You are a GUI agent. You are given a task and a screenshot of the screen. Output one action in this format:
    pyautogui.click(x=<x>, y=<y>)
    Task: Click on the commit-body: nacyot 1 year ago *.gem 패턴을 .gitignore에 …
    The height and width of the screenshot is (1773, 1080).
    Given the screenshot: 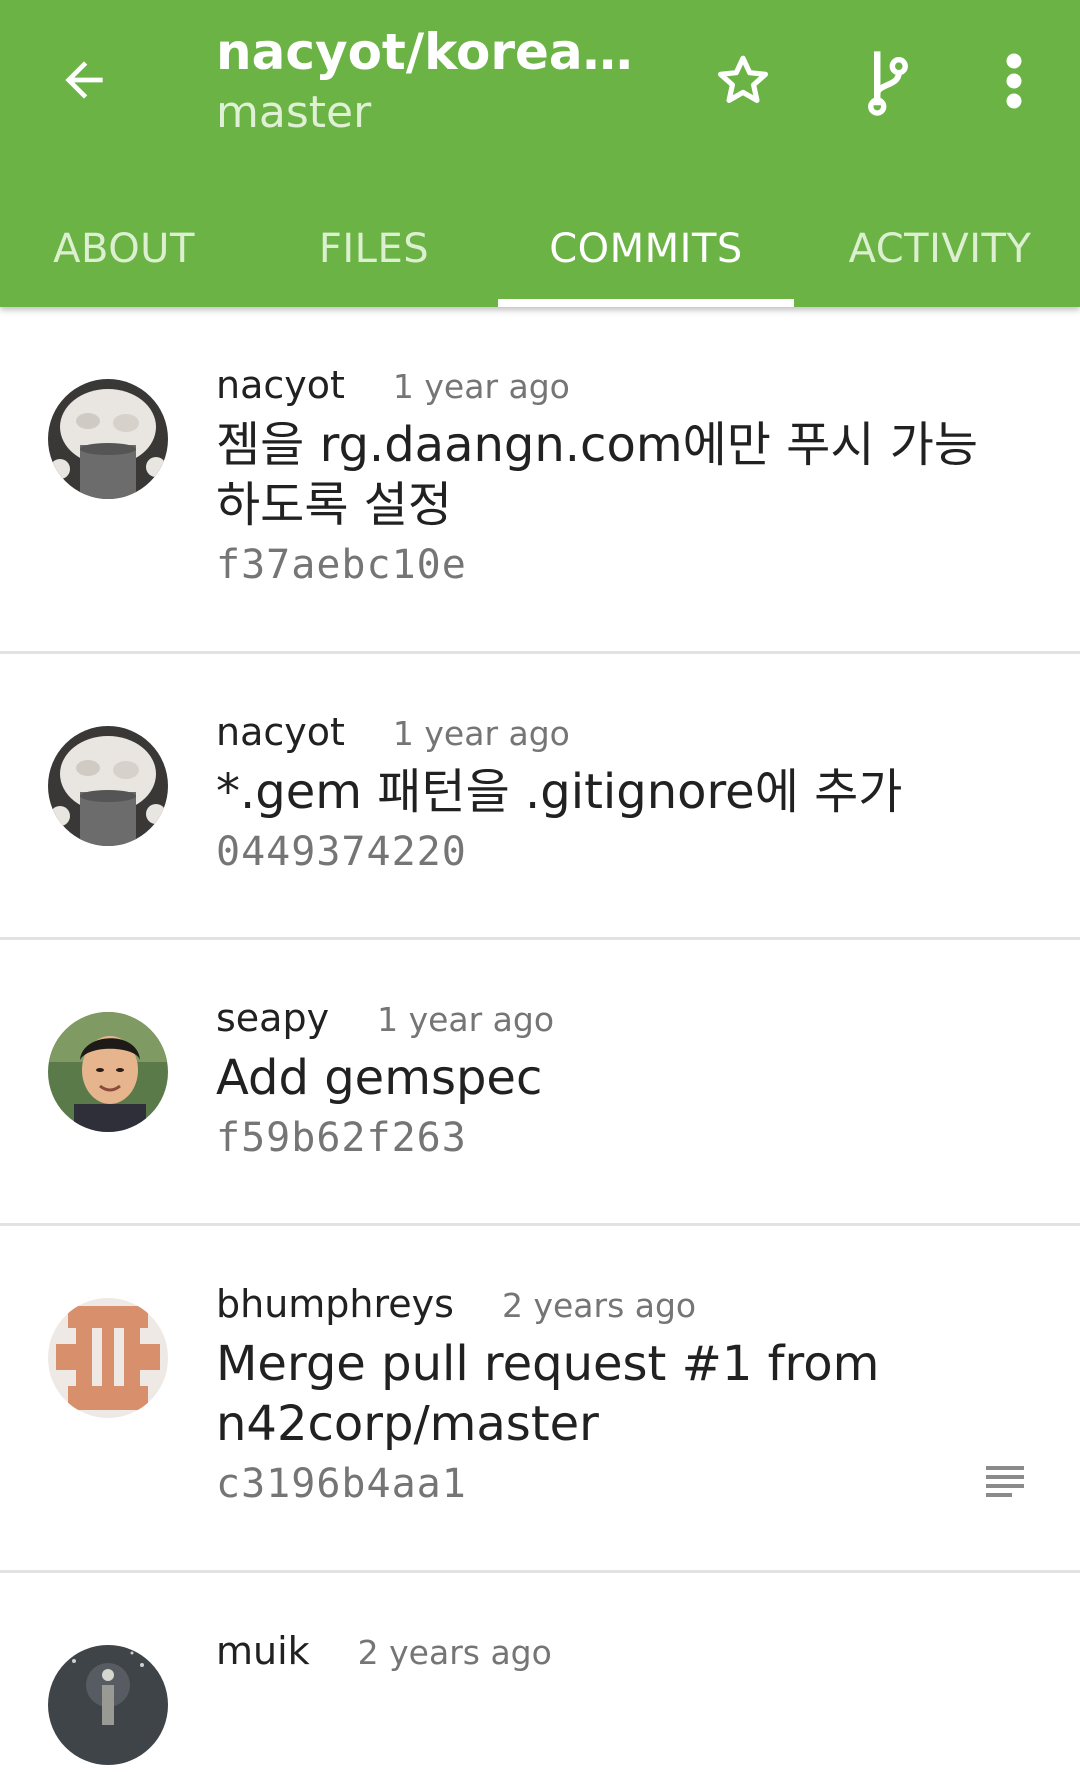 What is the action you would take?
    pyautogui.click(x=616, y=793)
    